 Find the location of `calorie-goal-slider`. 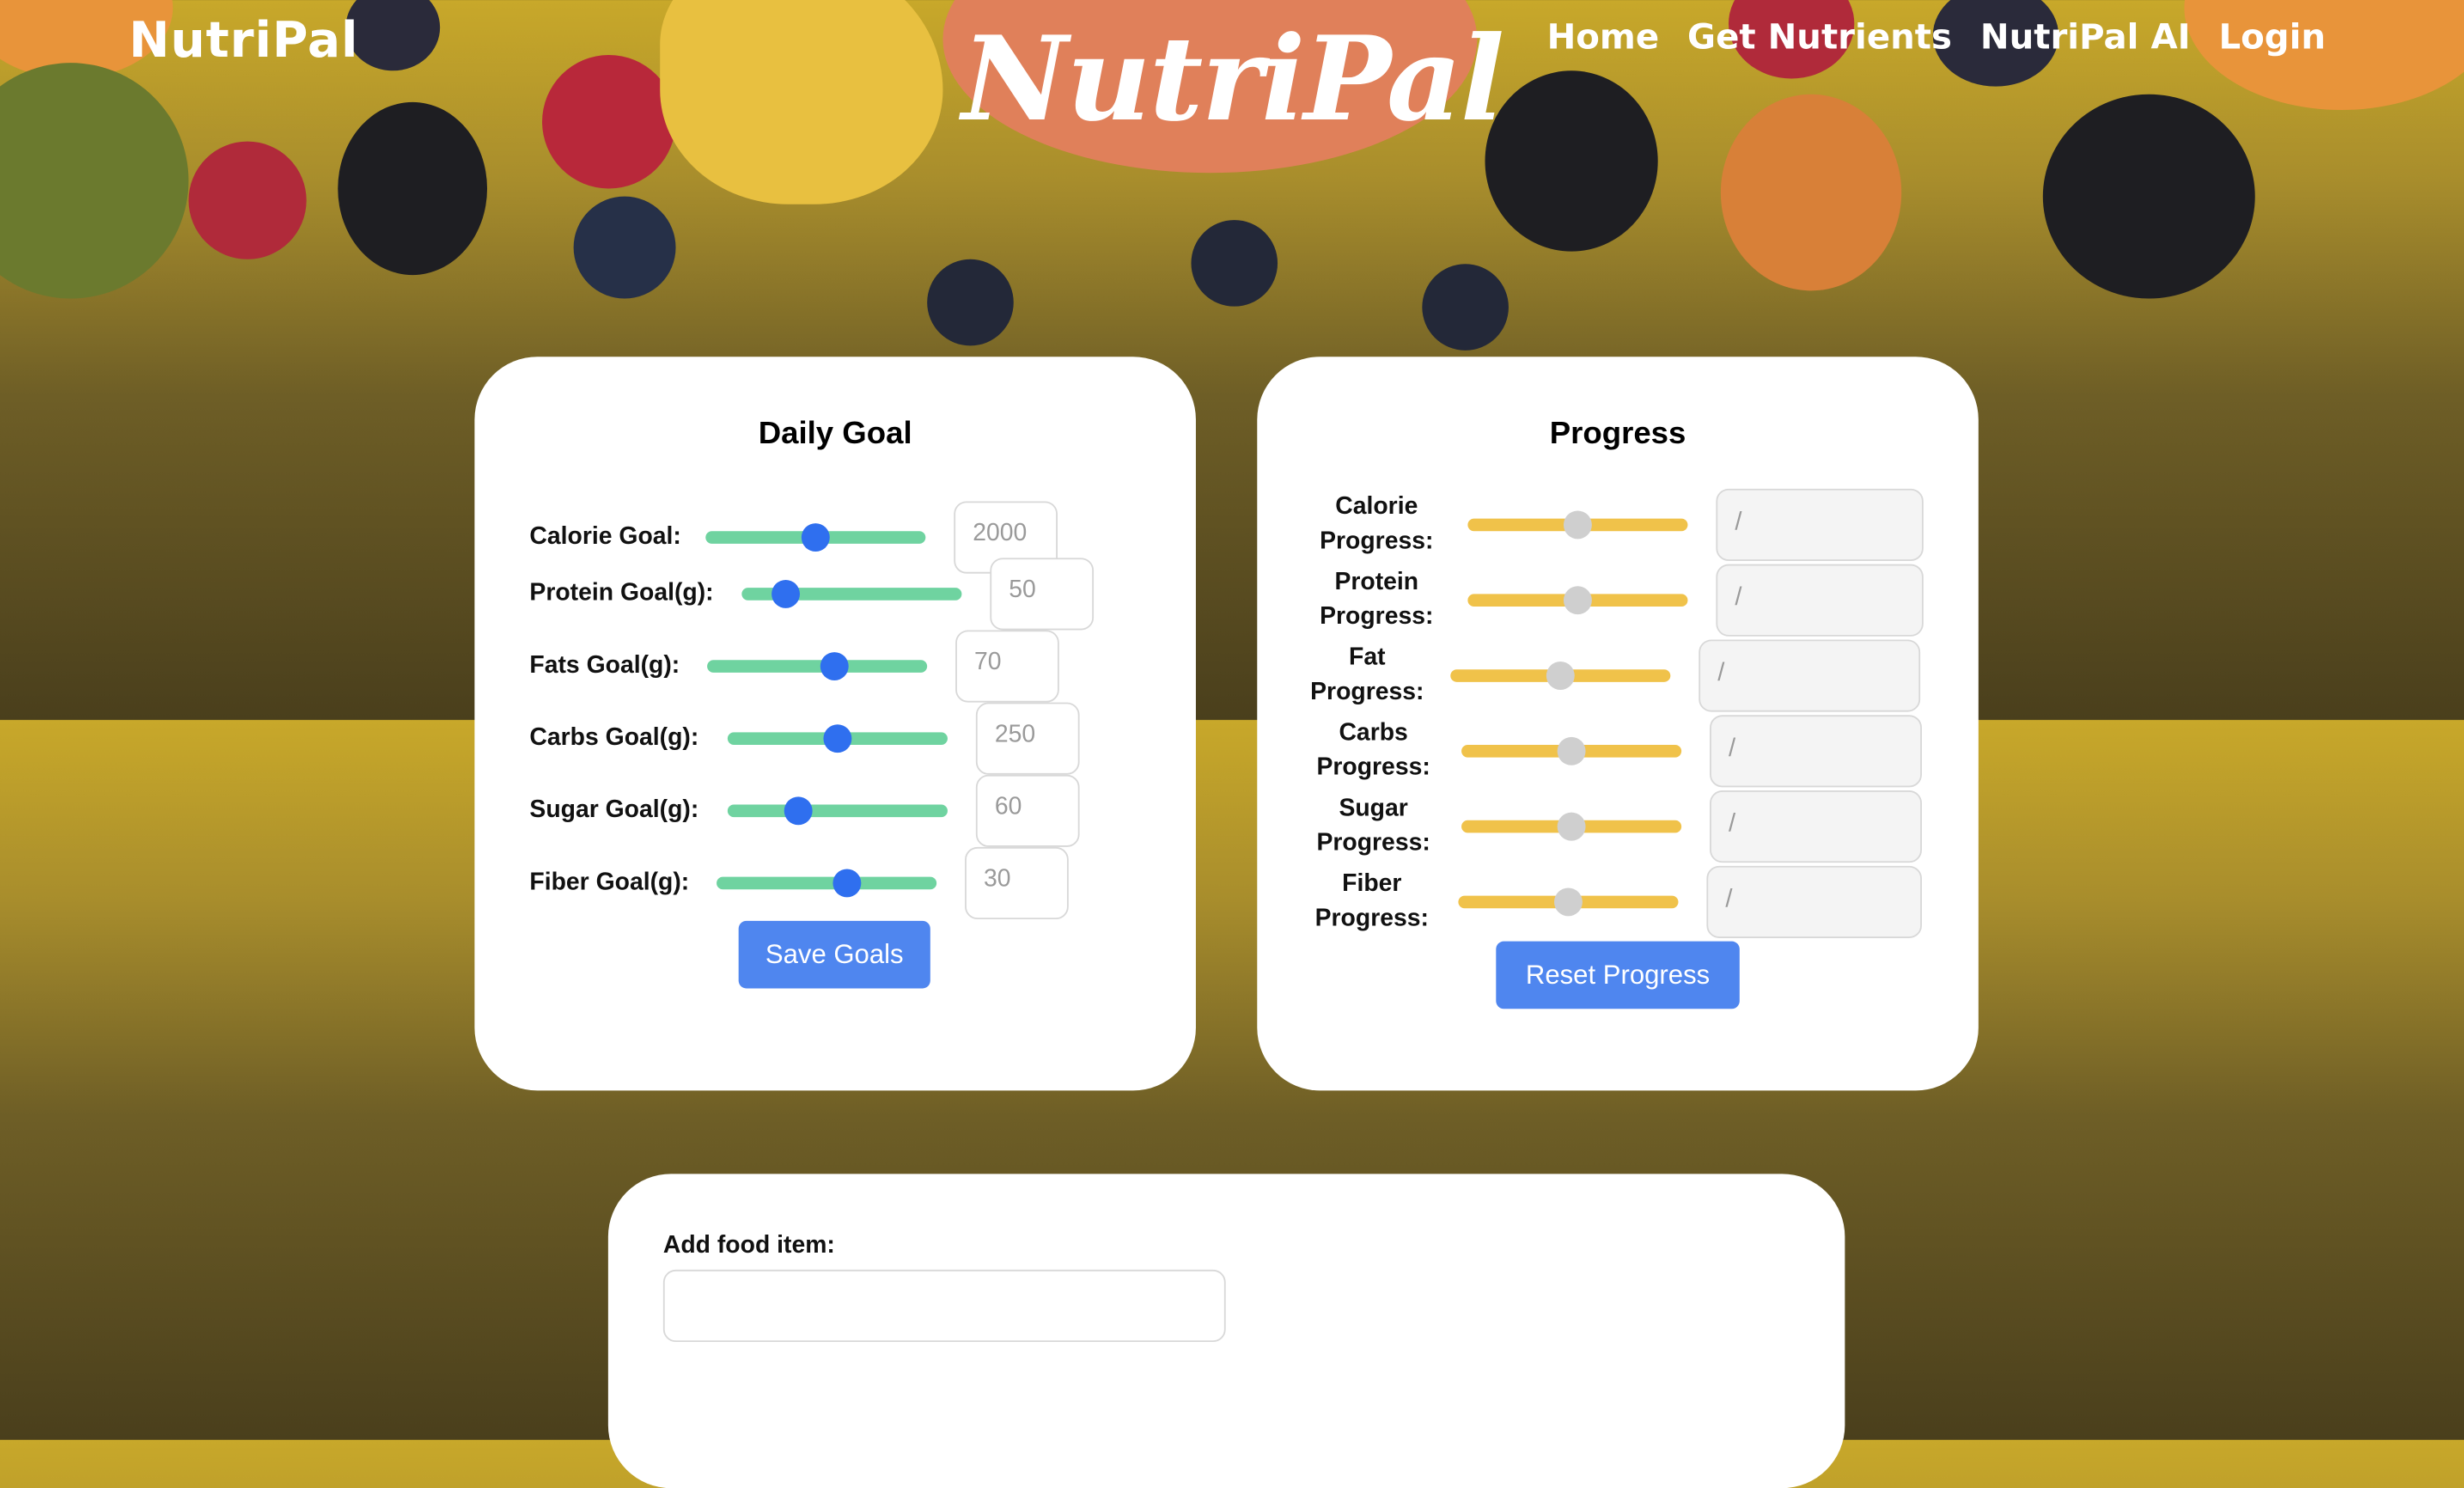

calorie-goal-slider is located at coordinates (815, 537).